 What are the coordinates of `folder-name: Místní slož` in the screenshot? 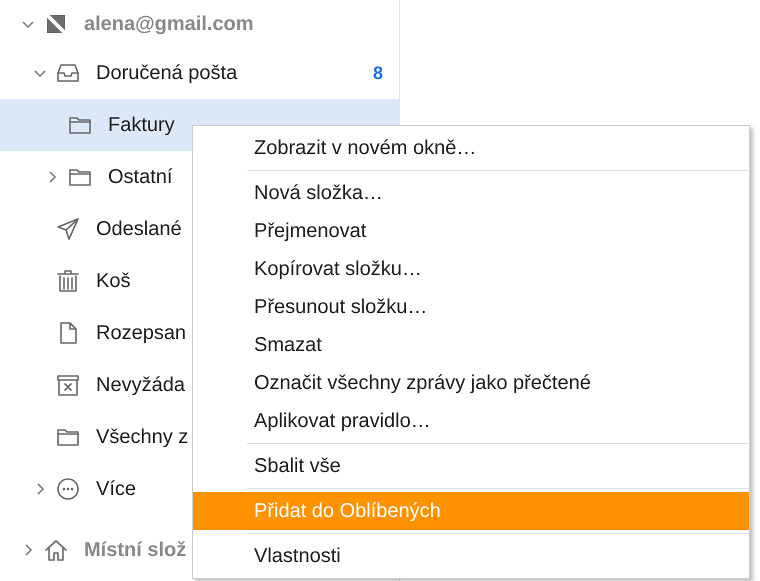 It's located at (135, 550).